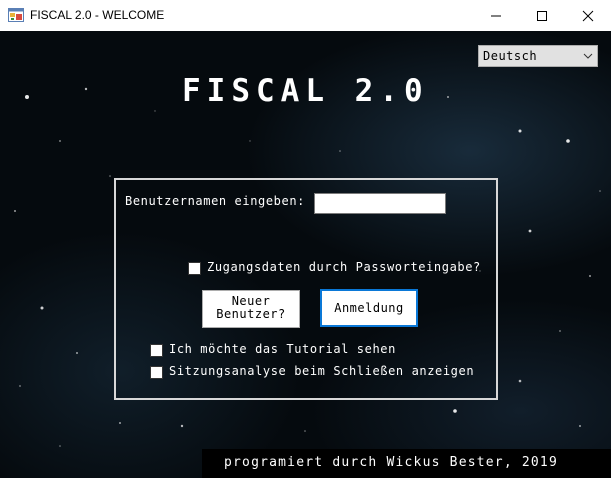 The width and height of the screenshot is (611, 478). What do you see at coordinates (215, 201) in the screenshot?
I see `username-label: Benutzernamen eingeben:` at bounding box center [215, 201].